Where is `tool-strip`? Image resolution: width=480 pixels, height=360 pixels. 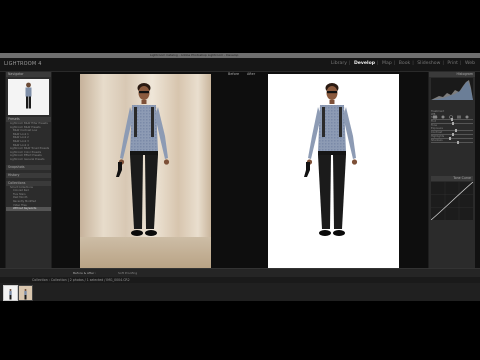 tool-strip is located at coordinates (452, 111).